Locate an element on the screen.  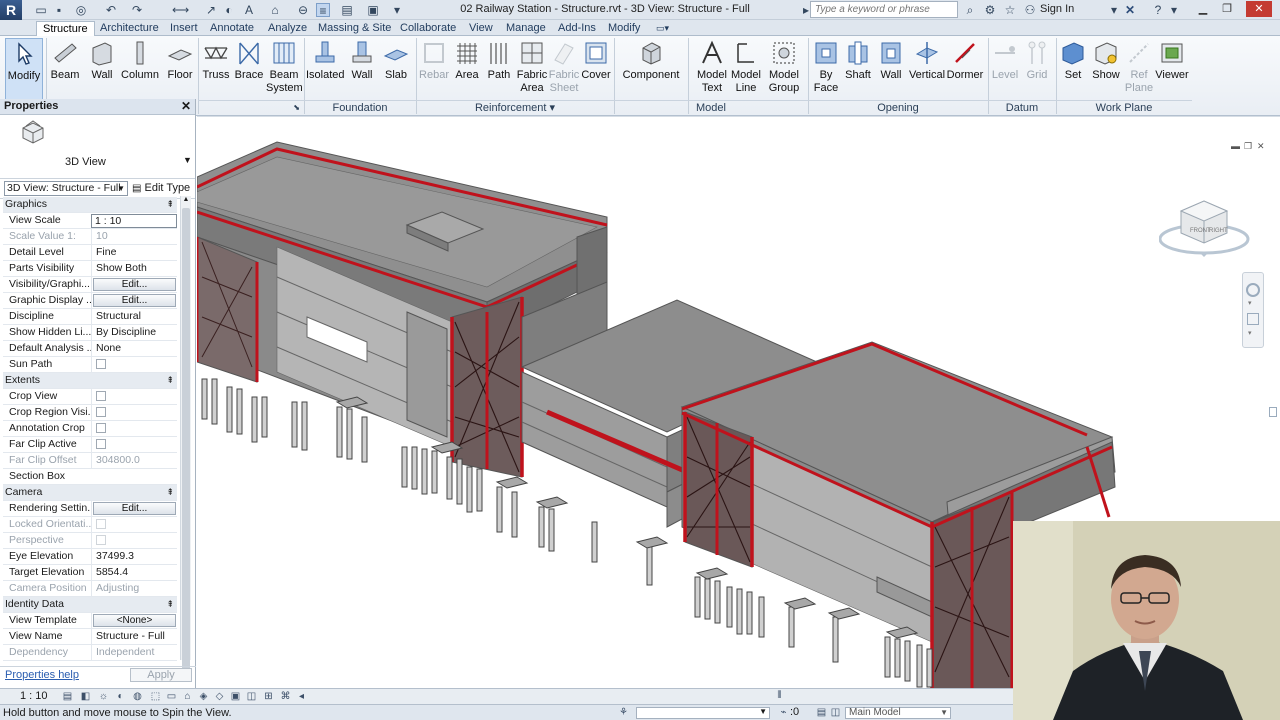
apply-button: Apply is located at coordinates (161, 675).